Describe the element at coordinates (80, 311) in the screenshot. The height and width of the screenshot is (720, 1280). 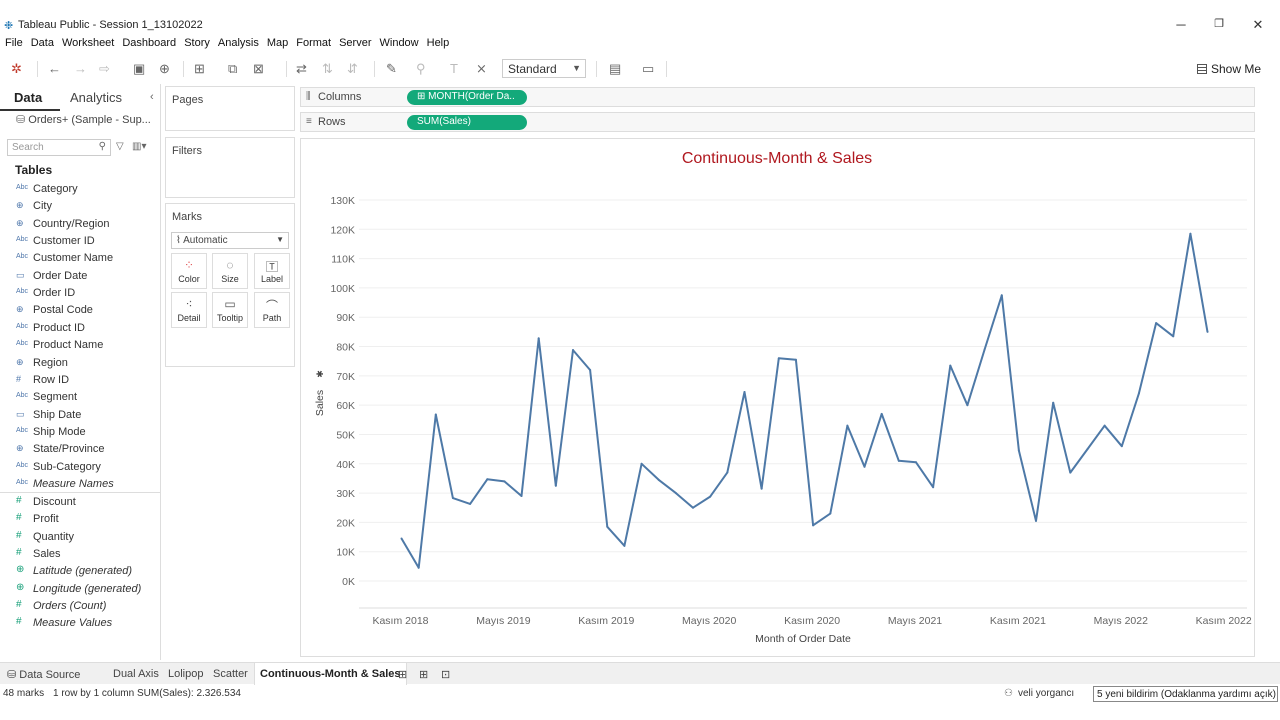
I see `field-dimension: ⊕ Postal Code` at that location.